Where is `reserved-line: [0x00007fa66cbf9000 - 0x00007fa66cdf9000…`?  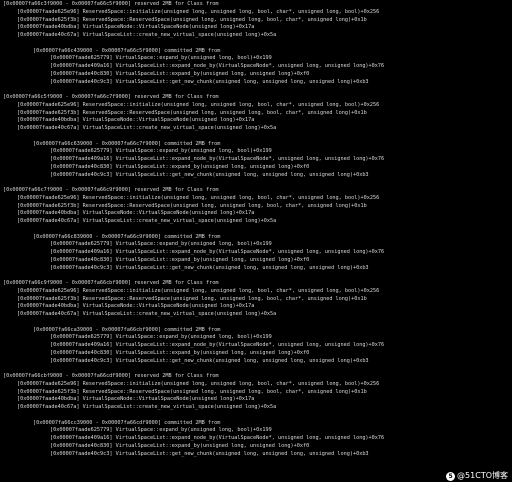 reserved-line: [0x00007fa66cbf9000 - 0x00007fa66cdf9000… is located at coordinates (111, 376).